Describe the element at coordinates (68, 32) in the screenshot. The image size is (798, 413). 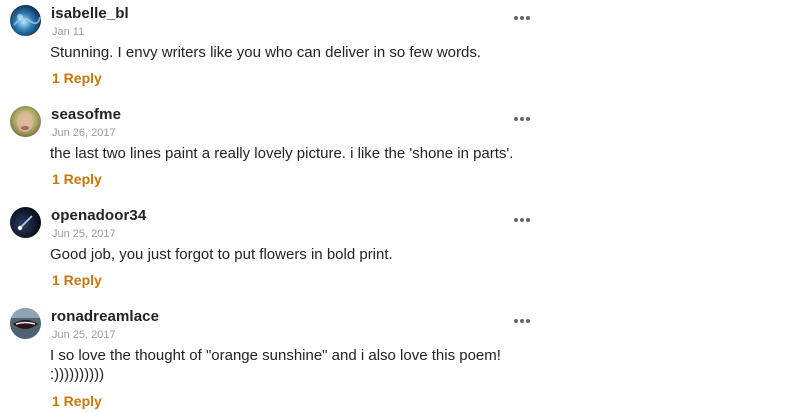
I see `comment-date: Jan 11` at that location.